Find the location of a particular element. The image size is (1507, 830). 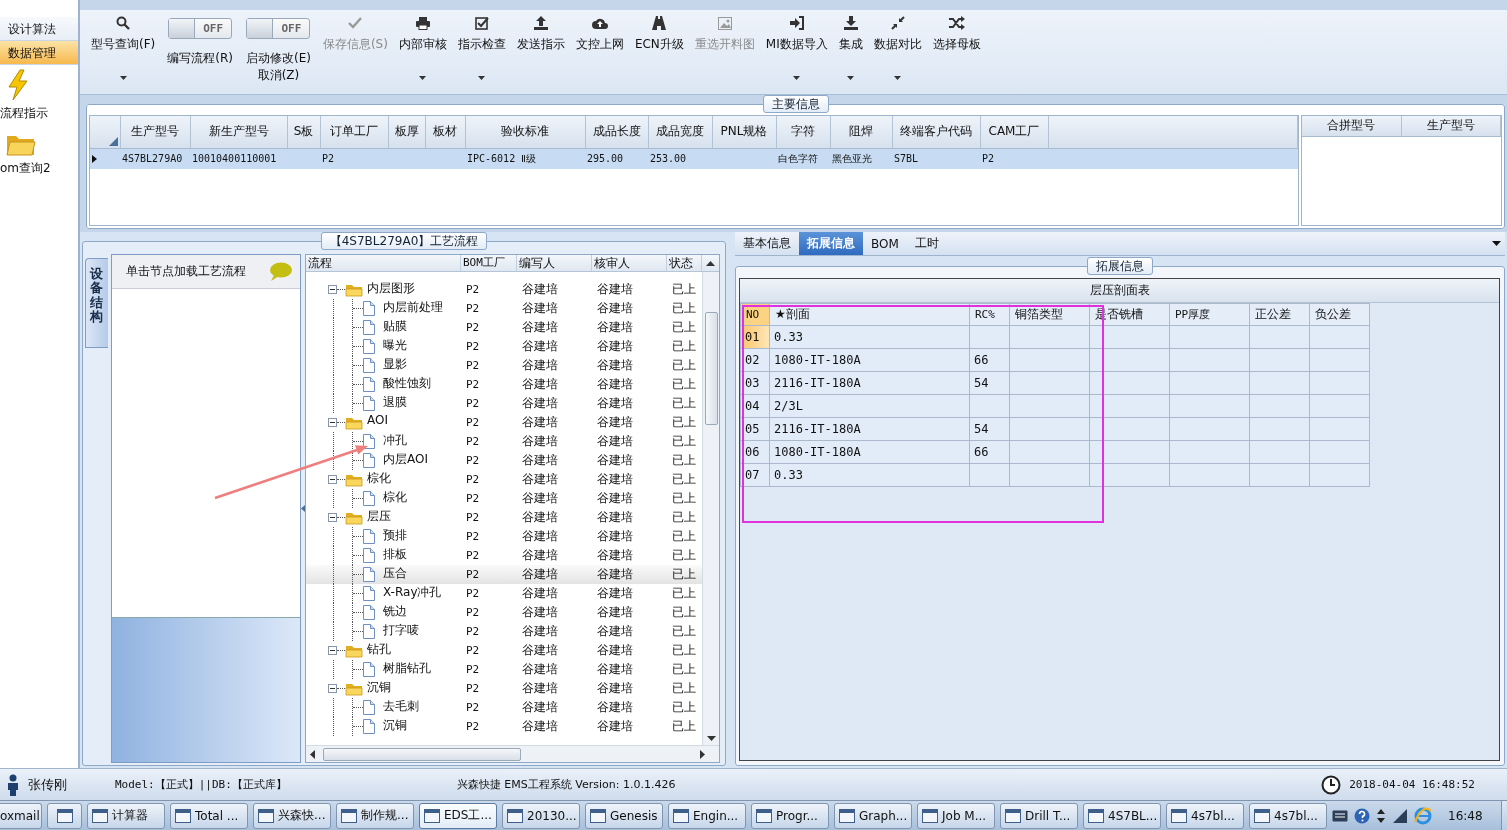

tree-row: 退膜 P2 谷建培 谷建培 已上 is located at coordinates (504, 403).